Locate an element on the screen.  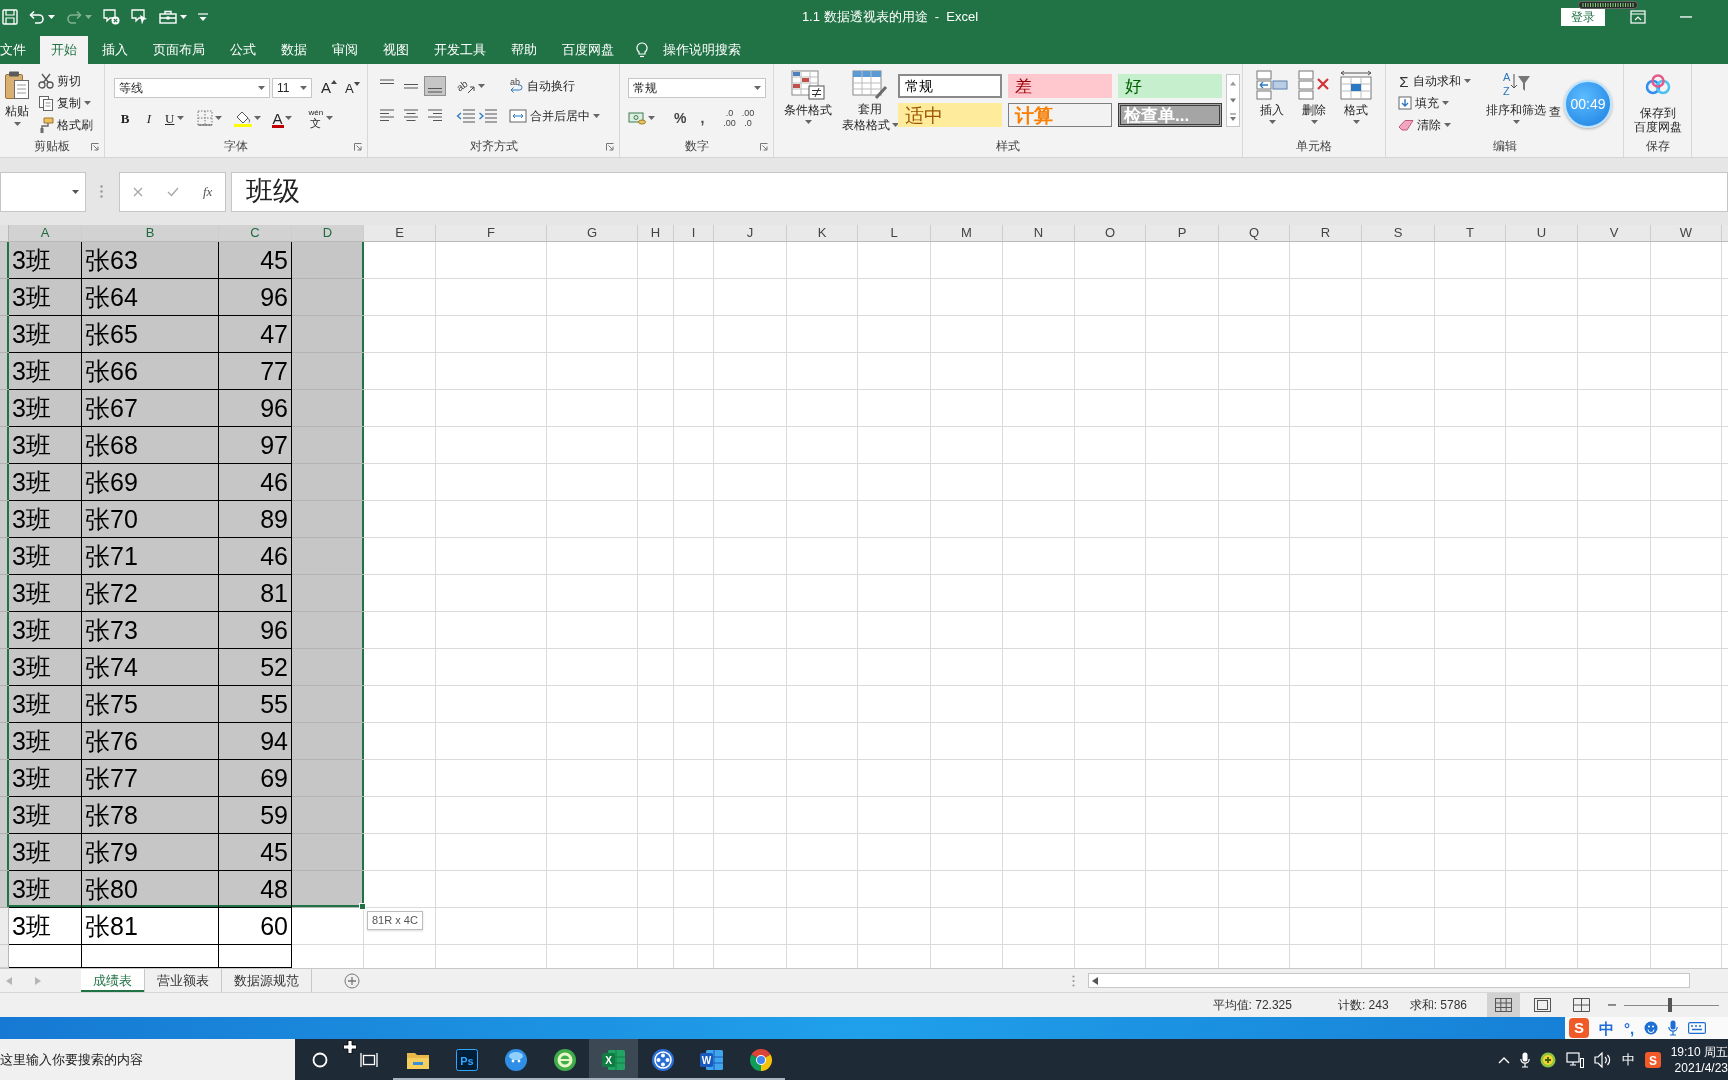
conditional-format-button: 条件格式 is located at coordinates (808, 97).